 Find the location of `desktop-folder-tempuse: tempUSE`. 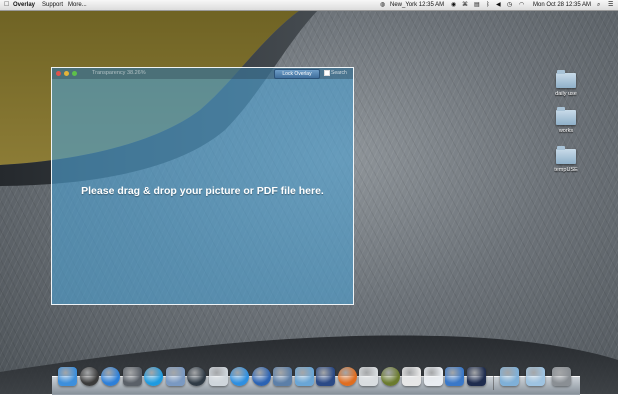

desktop-folder-tempuse: tempUSE is located at coordinates (566, 159).